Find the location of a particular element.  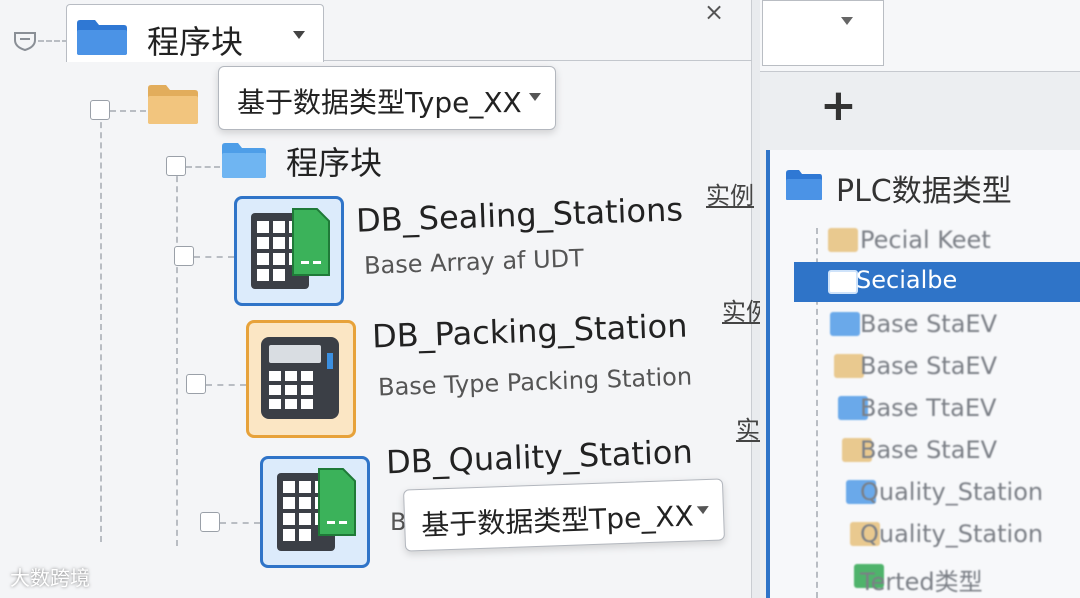

datatype-dropdown-value: 基于数据类型Type_XX is located at coordinates (379, 102).